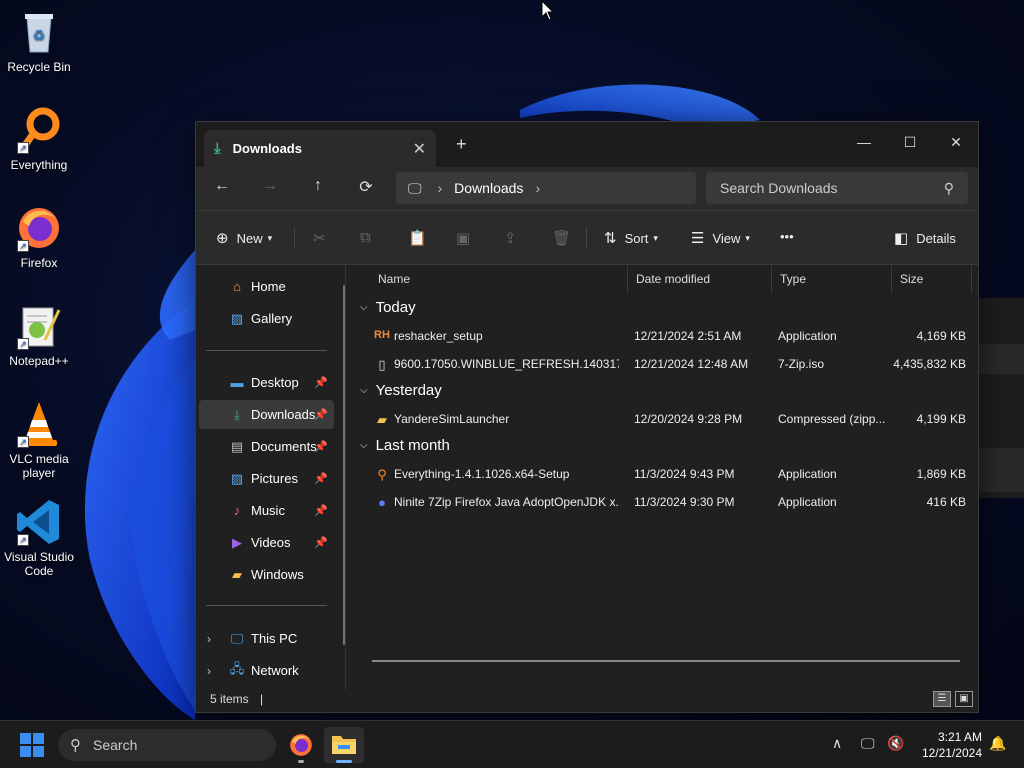 This screenshot has width=1024, height=768. What do you see at coordinates (266, 542) in the screenshot?
I see `sidebar-item-videos: ▶ Videos 📌` at bounding box center [266, 542].